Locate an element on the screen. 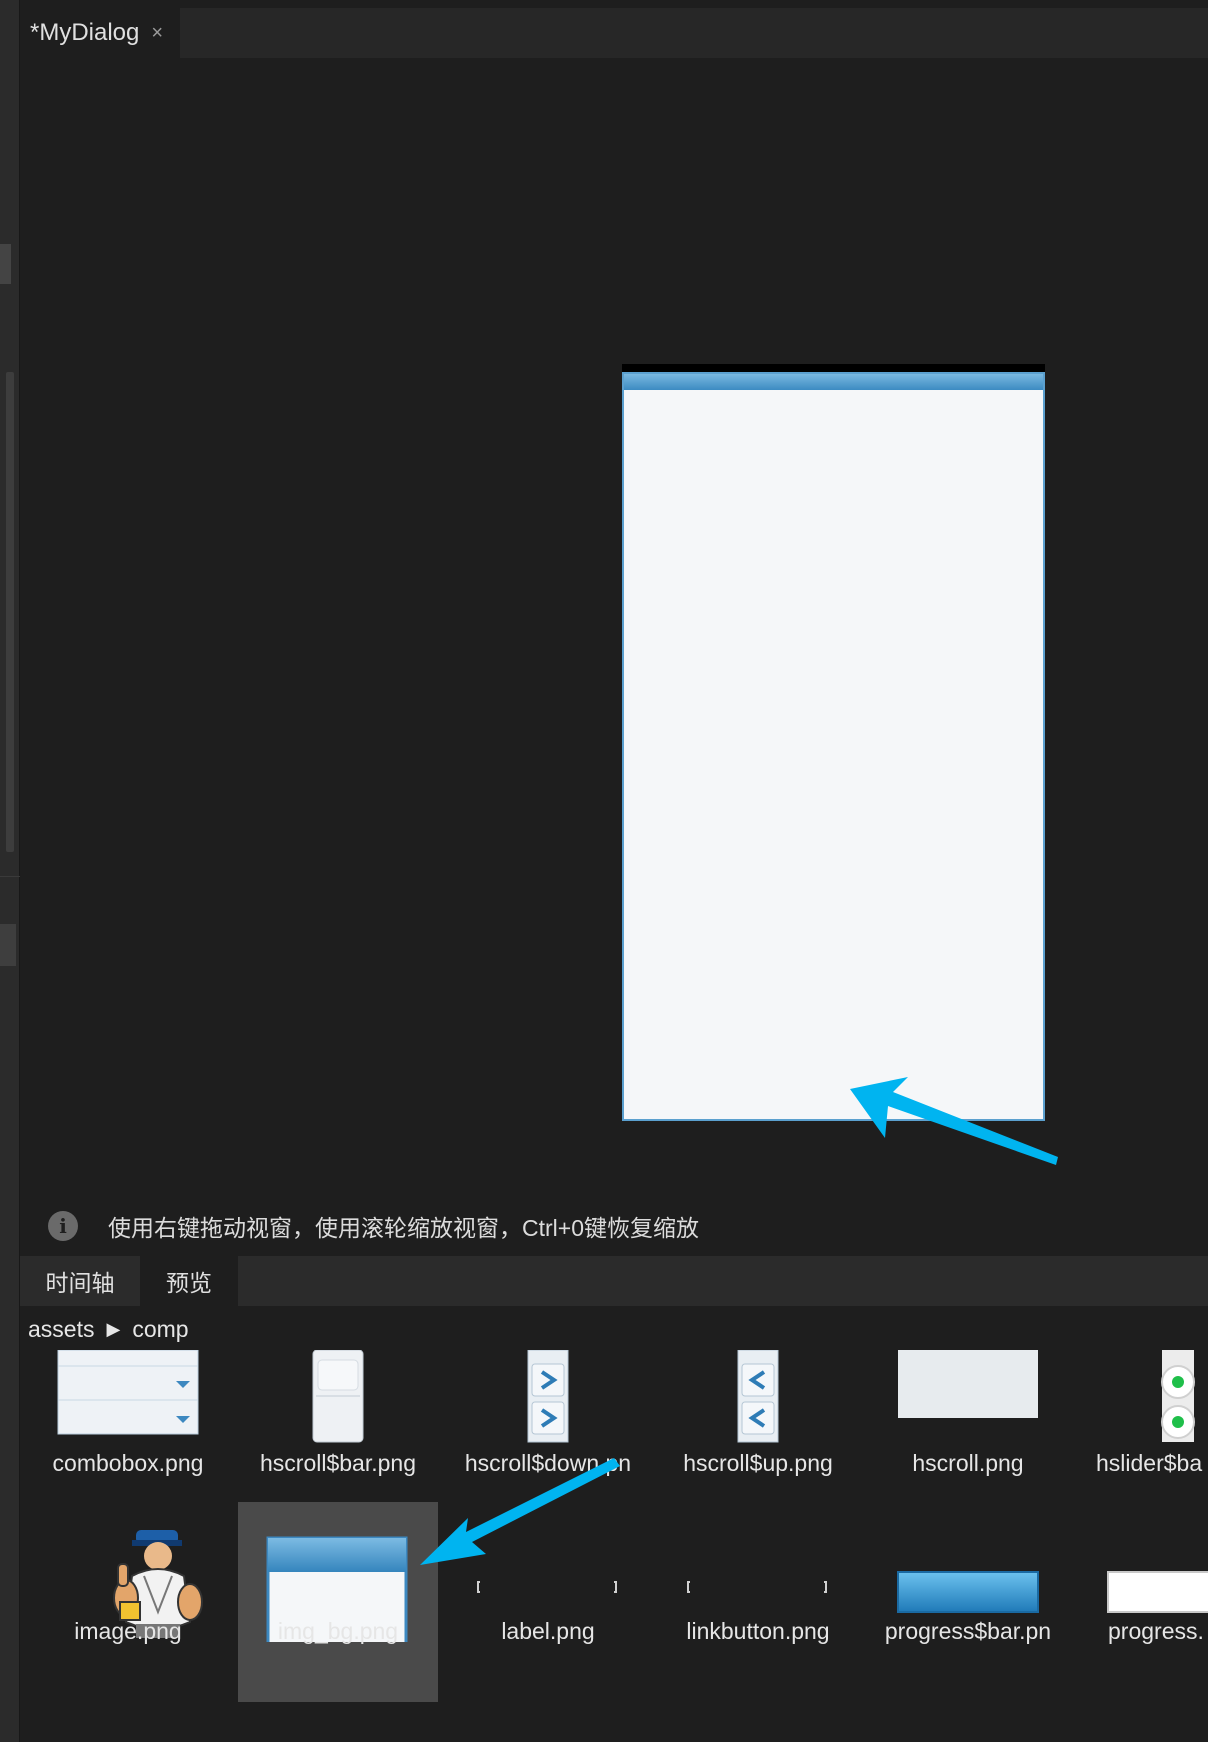 This screenshot has height=1742, width=1208. left-panel-divider is located at coordinates (10, 876).